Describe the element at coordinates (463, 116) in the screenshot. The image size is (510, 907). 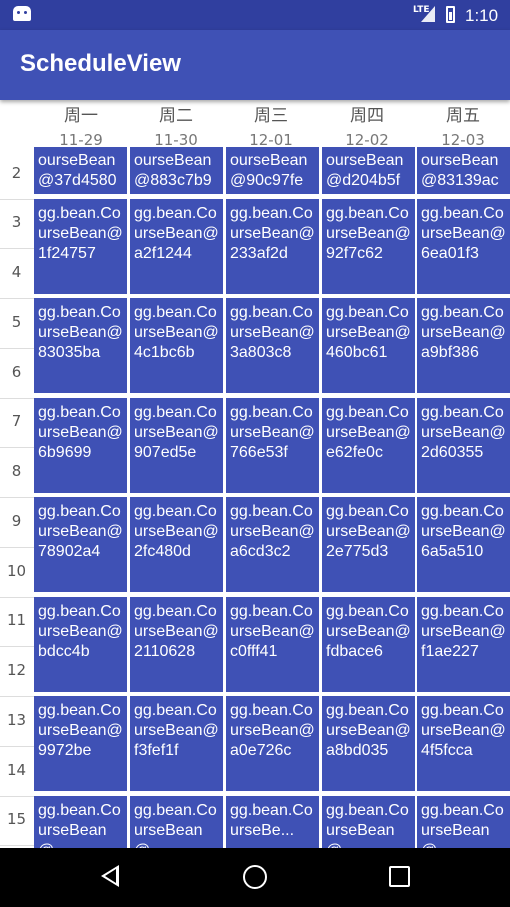
I see `weekday-label: 周五` at that location.